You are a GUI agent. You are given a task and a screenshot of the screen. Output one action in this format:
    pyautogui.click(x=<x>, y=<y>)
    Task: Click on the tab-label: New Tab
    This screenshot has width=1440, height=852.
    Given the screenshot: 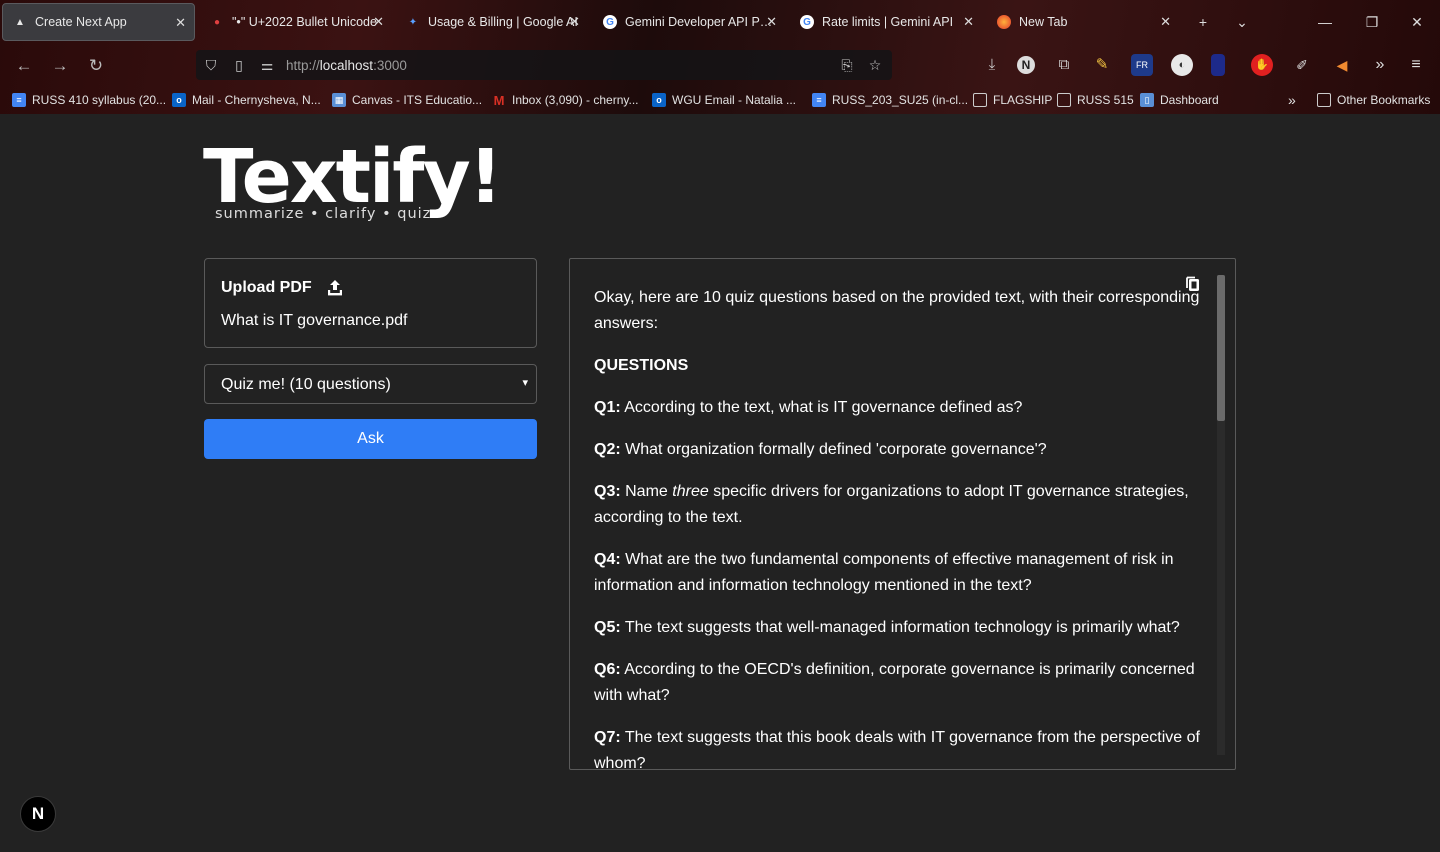 What is the action you would take?
    pyautogui.click(x=1043, y=22)
    